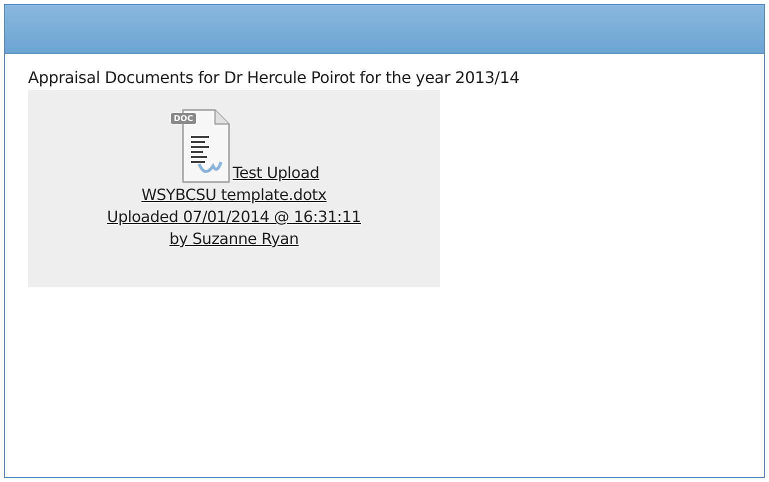 This screenshot has height=482, width=769. I want to click on document-link: WSYBCSU template.dotx, so click(234, 195).